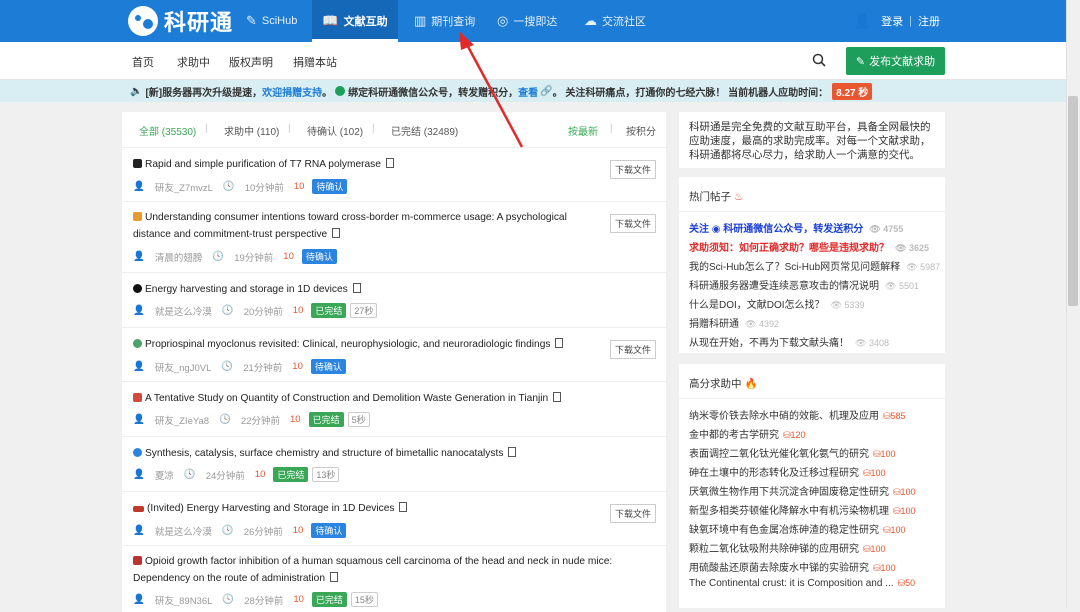 The height and width of the screenshot is (612, 1080). Describe the element at coordinates (802, 509) in the screenshot. I see `request-item: 新型多相类芬顿催化降解水中有机污染物机理 ⛁100` at that location.